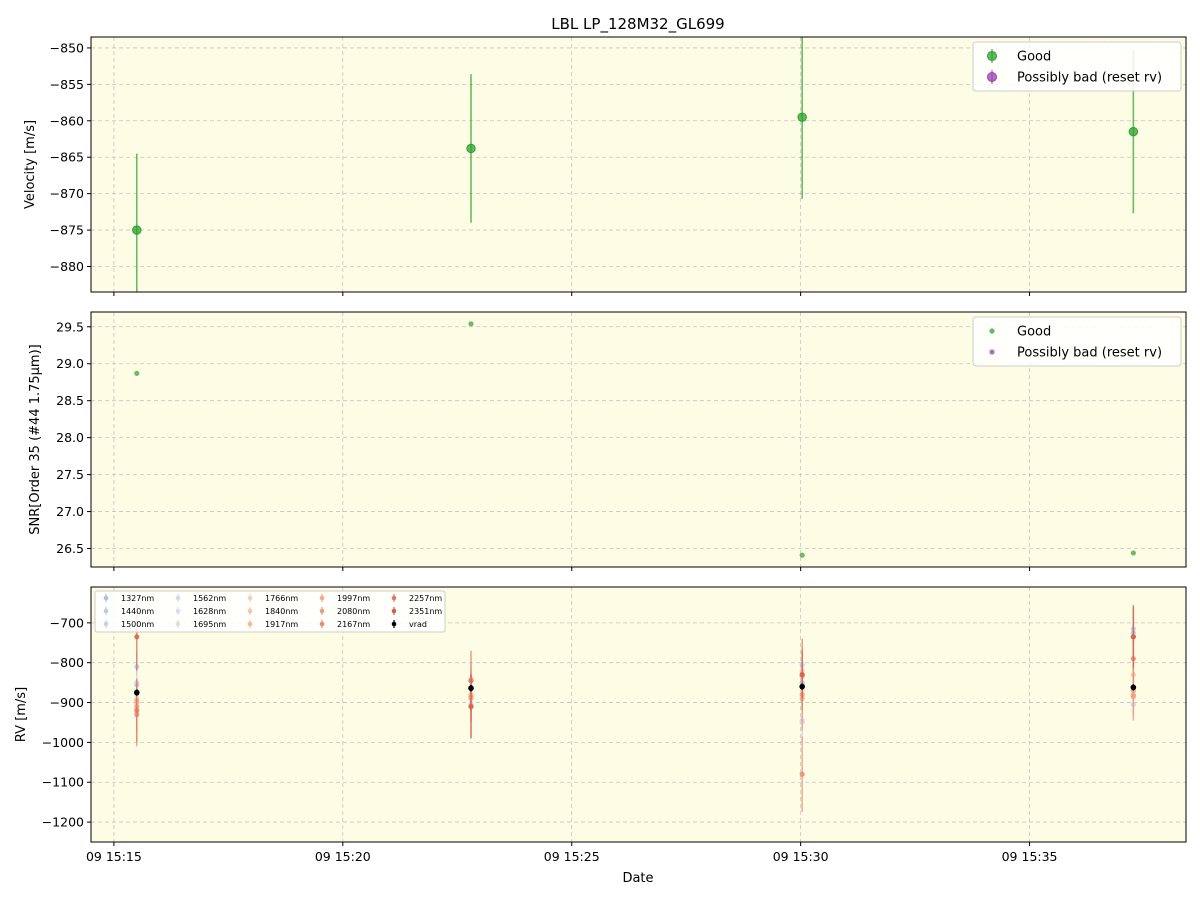 This screenshot has width=1200, height=900. I want to click on snr-legend: Good Possibly bad (reset rv), so click(1077, 341).